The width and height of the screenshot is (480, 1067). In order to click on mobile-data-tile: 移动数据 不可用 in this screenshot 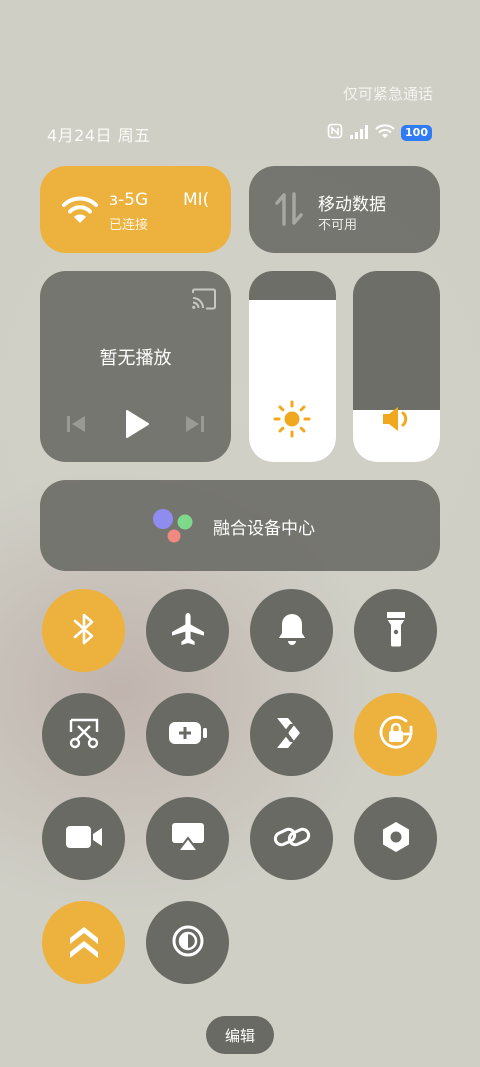, I will do `click(344, 209)`.